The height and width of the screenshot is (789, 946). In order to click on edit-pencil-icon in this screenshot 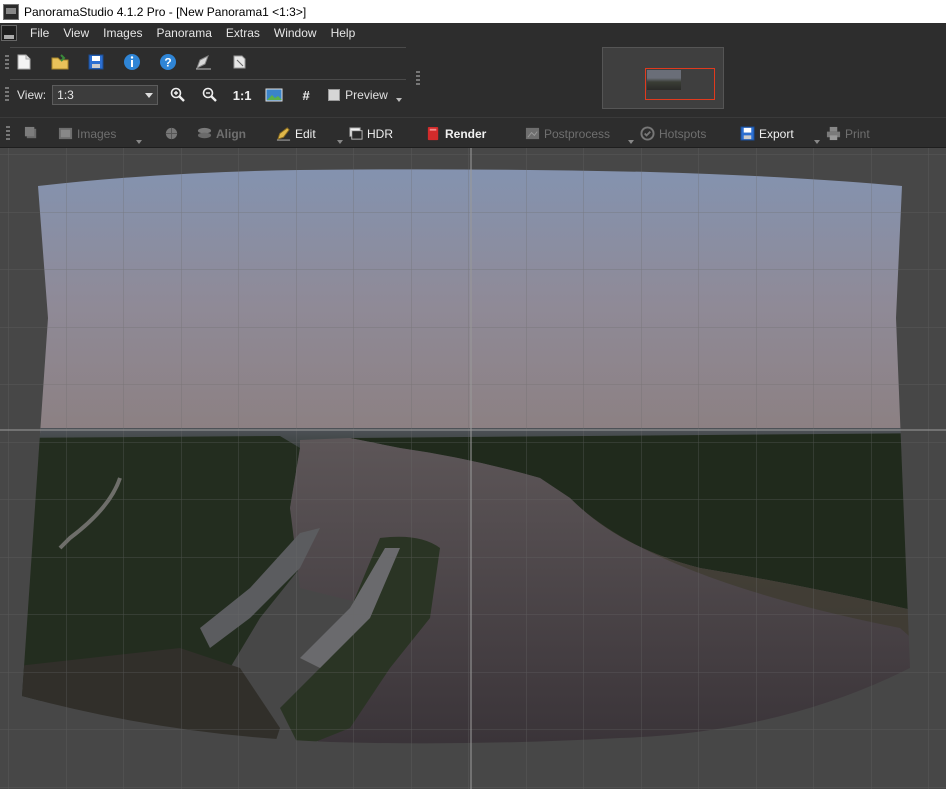, I will do `click(283, 134)`.